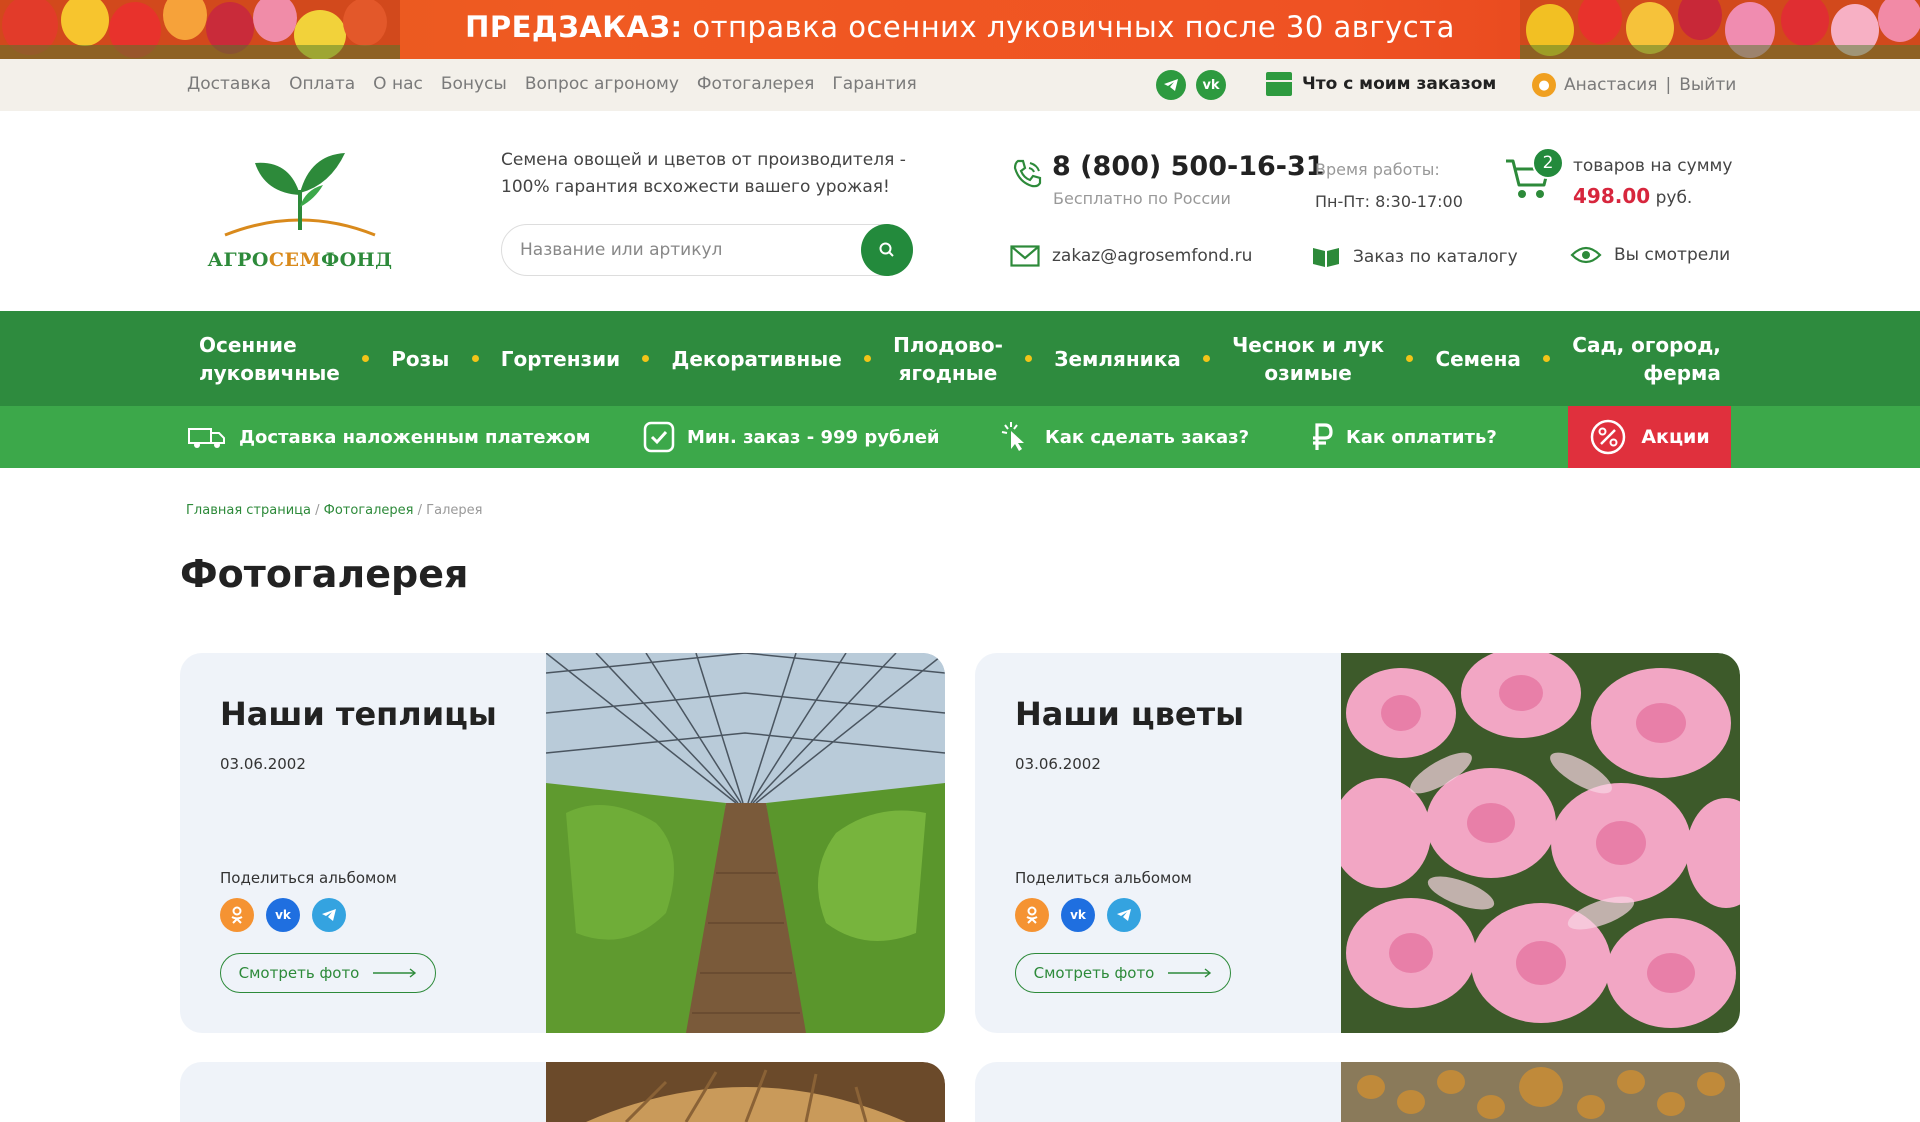  I want to click on eye-icon, so click(1586, 255).